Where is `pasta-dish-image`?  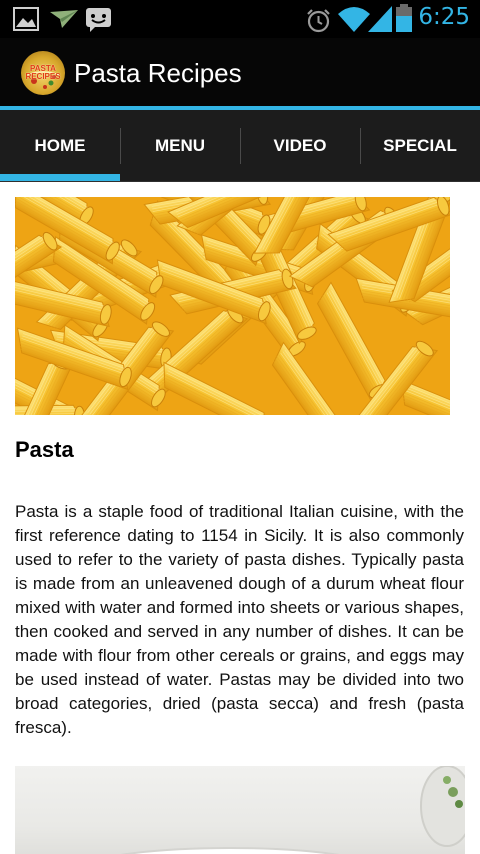
pasta-dish-image is located at coordinates (240, 810).